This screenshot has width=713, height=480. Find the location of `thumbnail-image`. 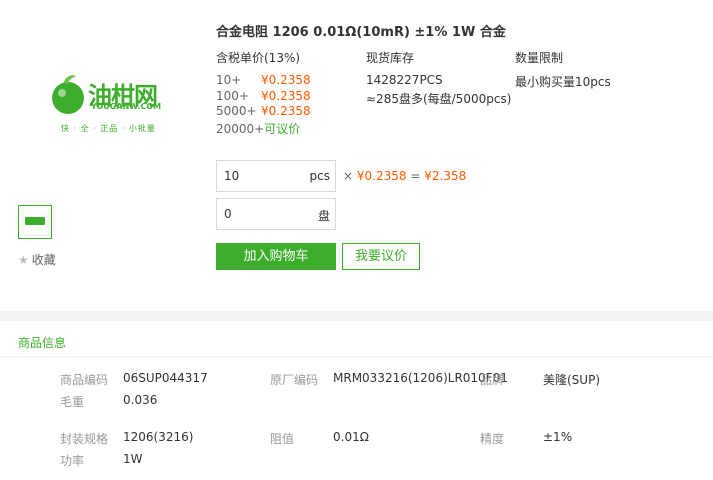

thumbnail-image is located at coordinates (35, 221).